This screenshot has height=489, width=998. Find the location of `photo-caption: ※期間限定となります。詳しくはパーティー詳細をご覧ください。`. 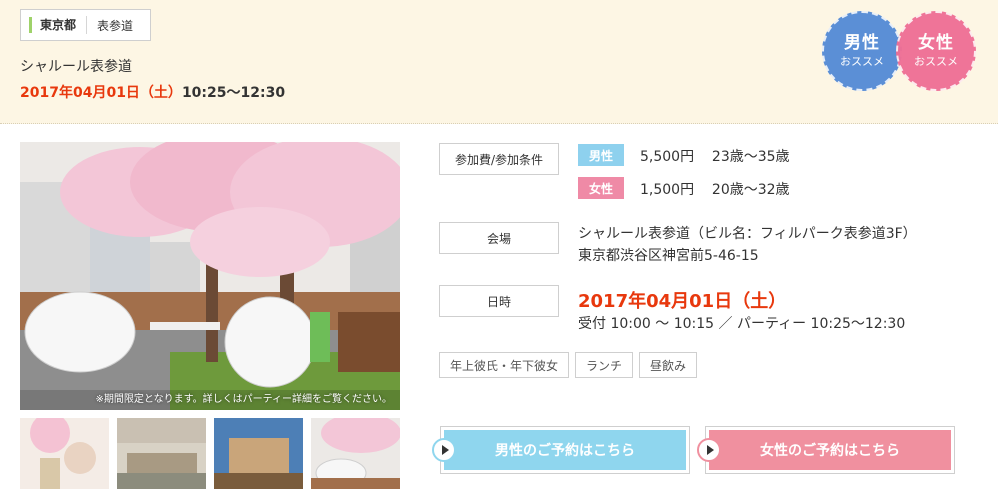

photo-caption: ※期間限定となります。詳しくはパーティー詳細をご覧ください。 is located at coordinates (243, 399).